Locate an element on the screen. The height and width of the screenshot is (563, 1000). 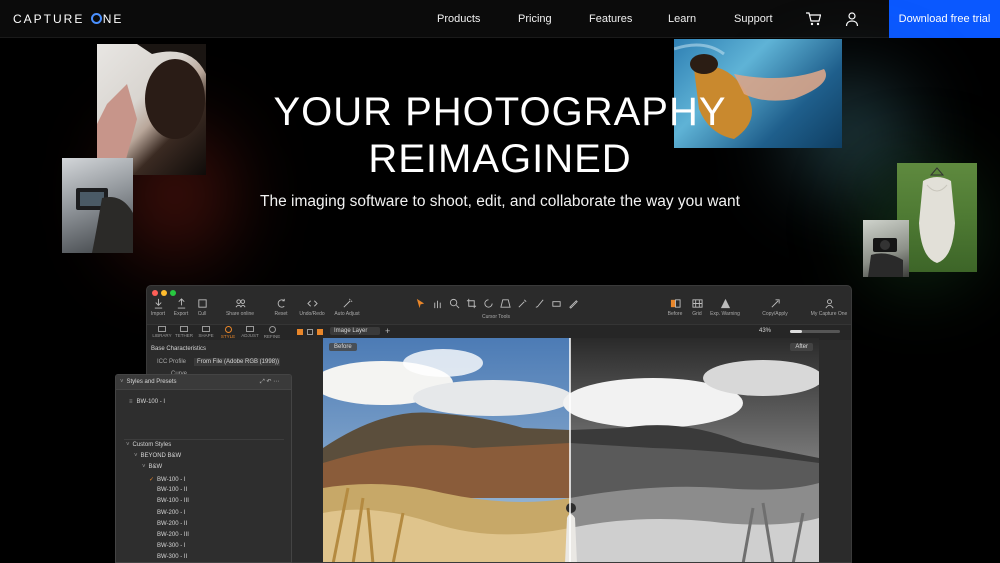
download-free-trial-button: Download free trial is located at coordinates (944, 19).